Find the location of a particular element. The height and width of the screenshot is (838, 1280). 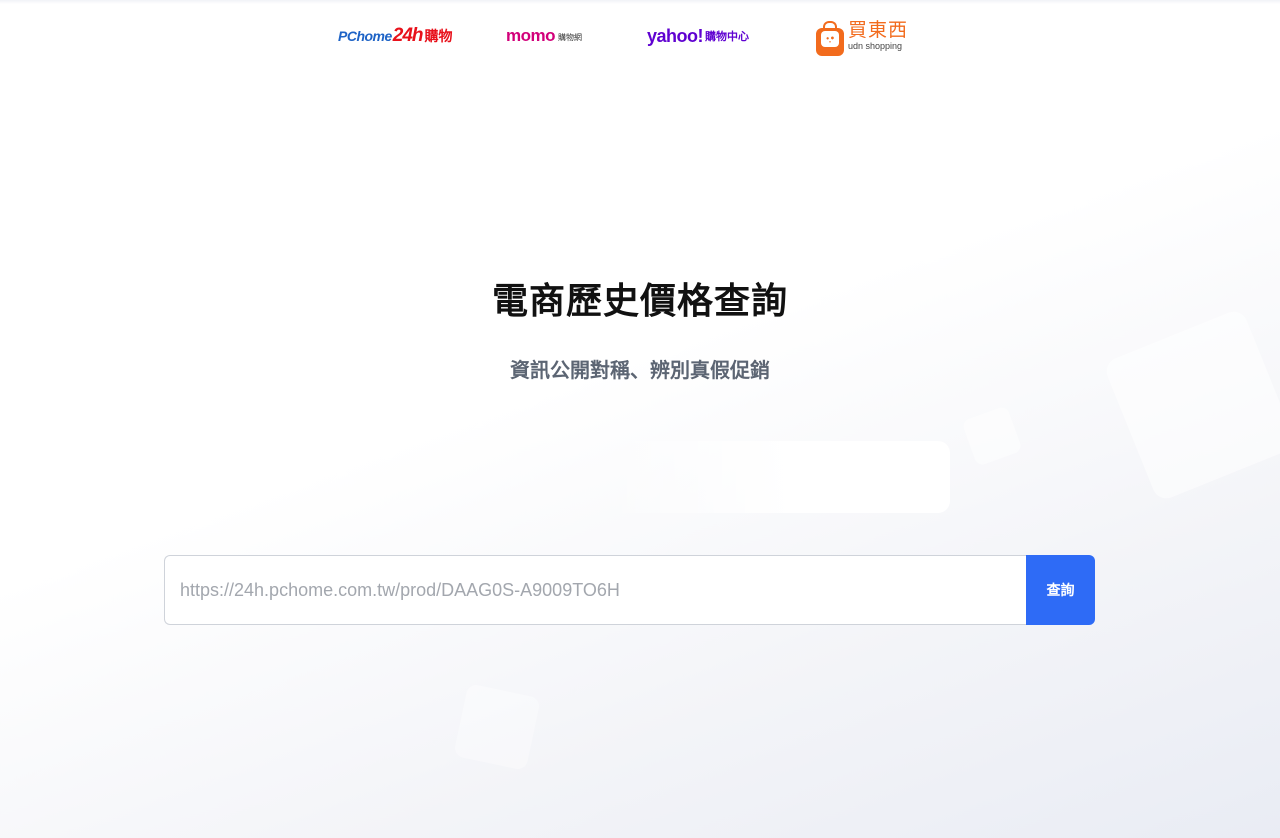

udn-logo: •͈• 買東西 udn shopping is located at coordinates (862, 36).